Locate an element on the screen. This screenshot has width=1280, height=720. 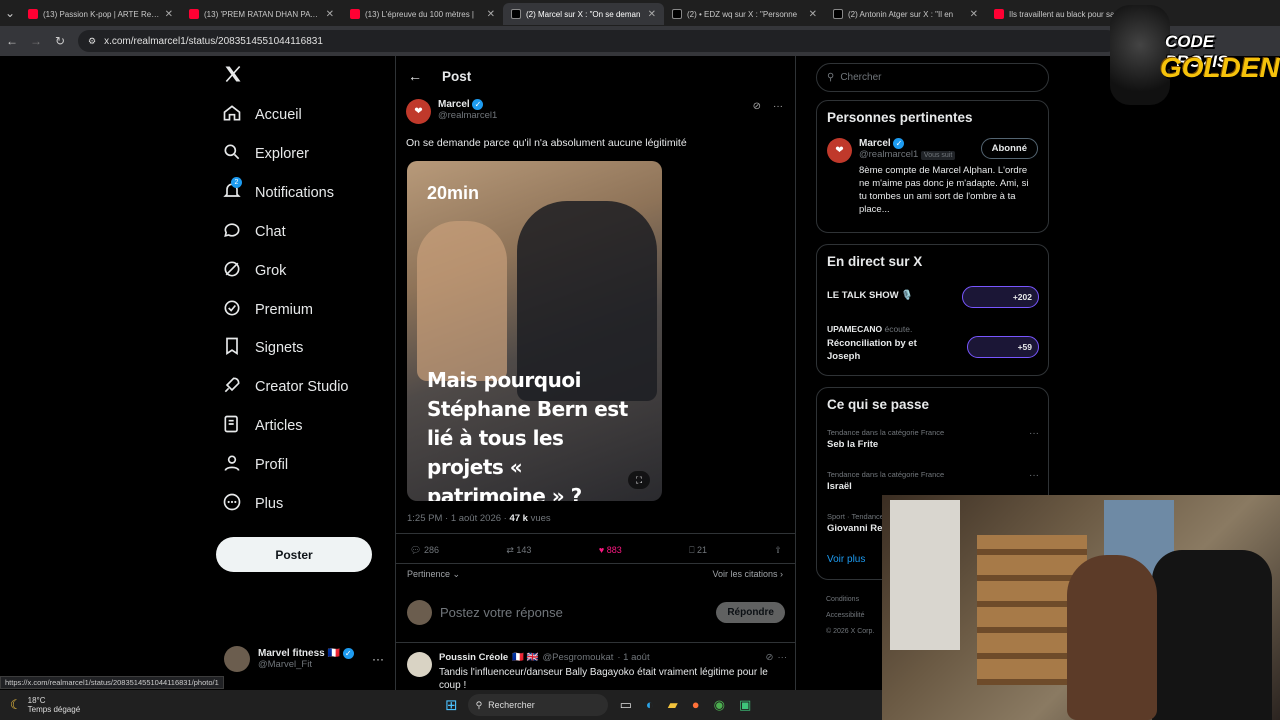
reply-button: Répondre is located at coordinates (750, 612).